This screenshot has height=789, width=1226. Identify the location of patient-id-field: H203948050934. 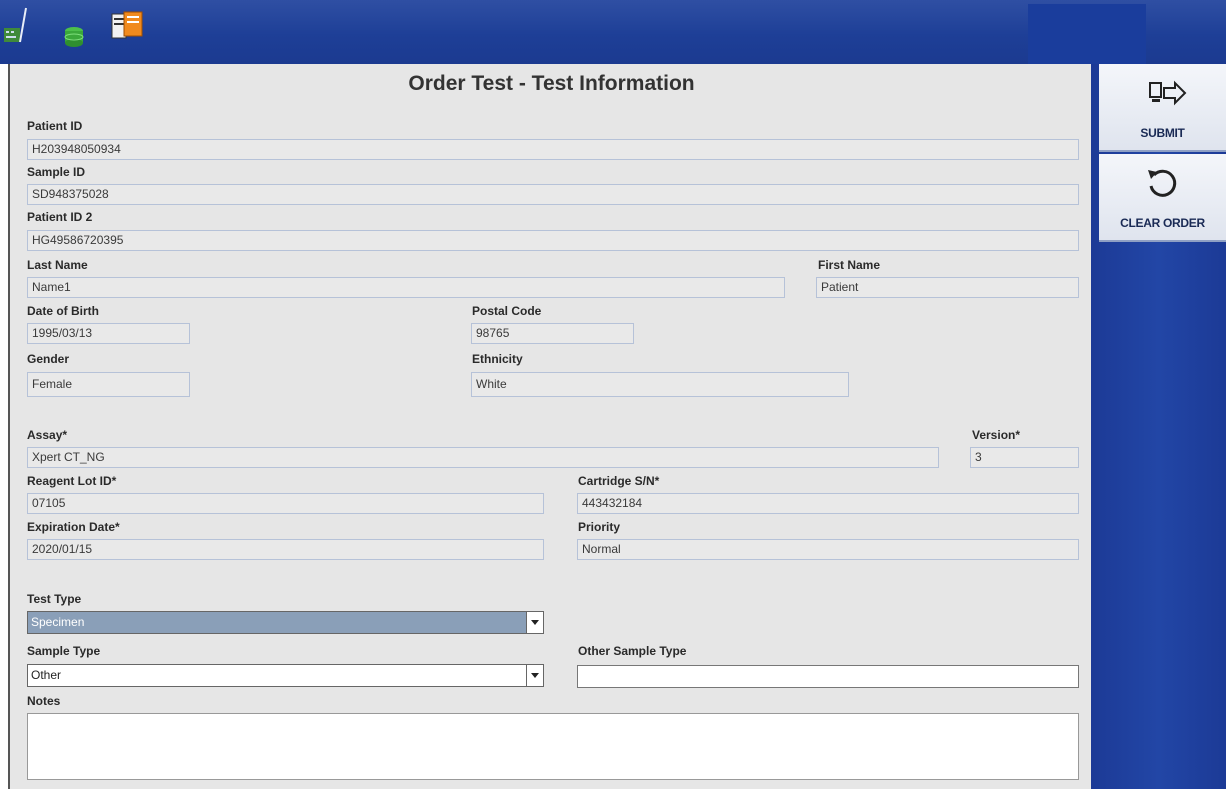
(553, 149).